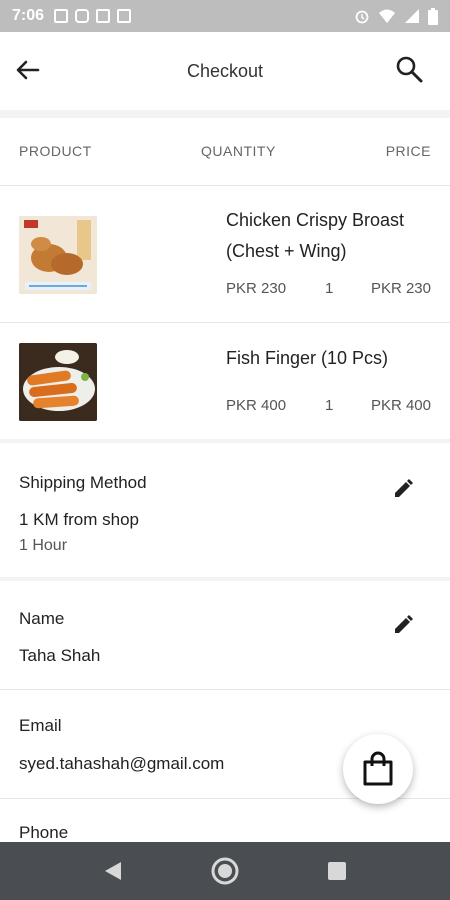 The image size is (450, 900). What do you see at coordinates (225, 16) in the screenshot?
I see `status-bar: 7:06` at bounding box center [225, 16].